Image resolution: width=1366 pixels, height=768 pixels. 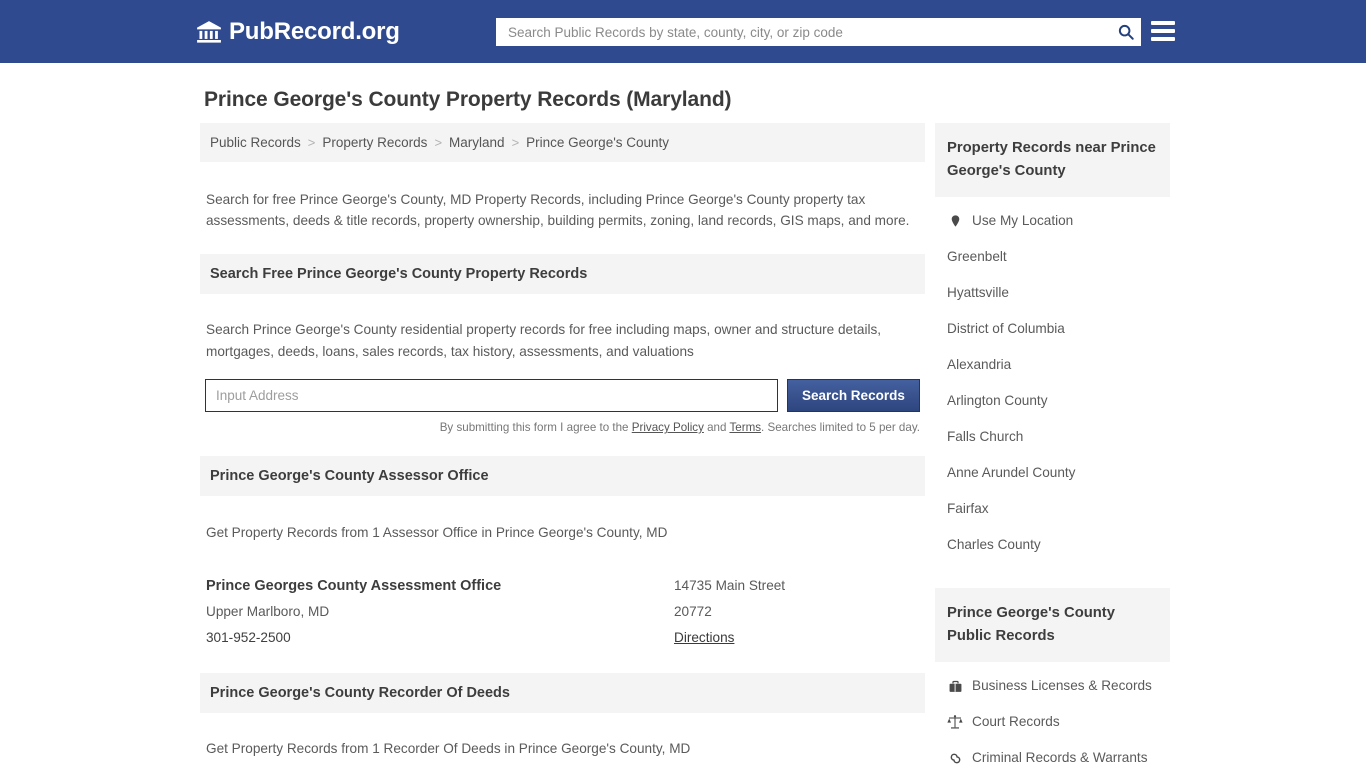 I want to click on office-name: Prince Georges County Assessment Office, so click(x=354, y=585).